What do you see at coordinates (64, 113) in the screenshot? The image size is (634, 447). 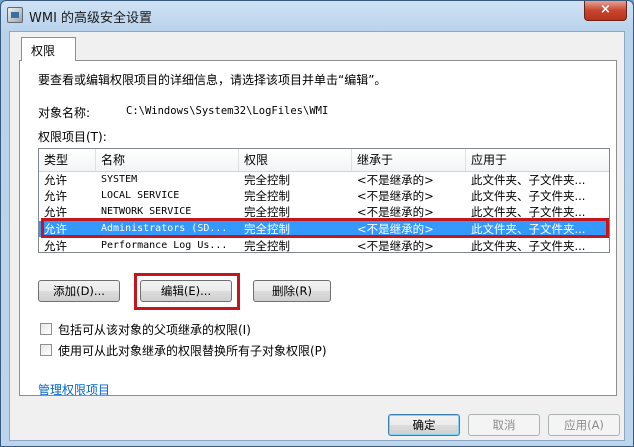 I see `object-name-label: 对象名称:` at bounding box center [64, 113].